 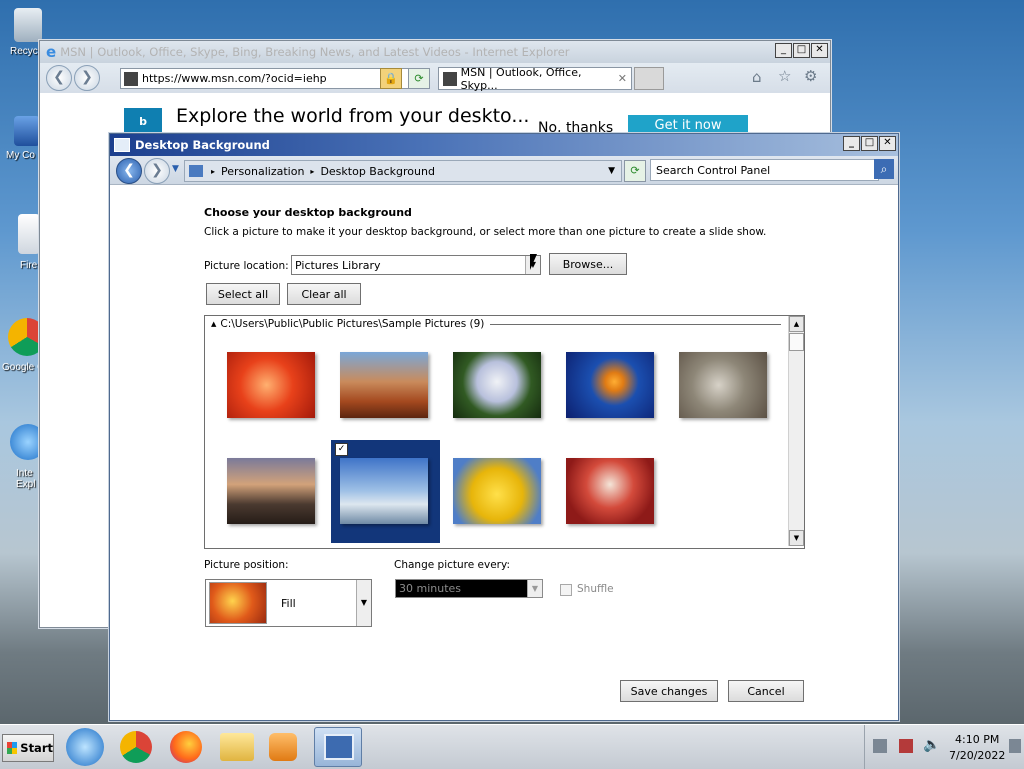 What do you see at coordinates (1015, 746) in the screenshot?
I see `show-desktop-icon` at bounding box center [1015, 746].